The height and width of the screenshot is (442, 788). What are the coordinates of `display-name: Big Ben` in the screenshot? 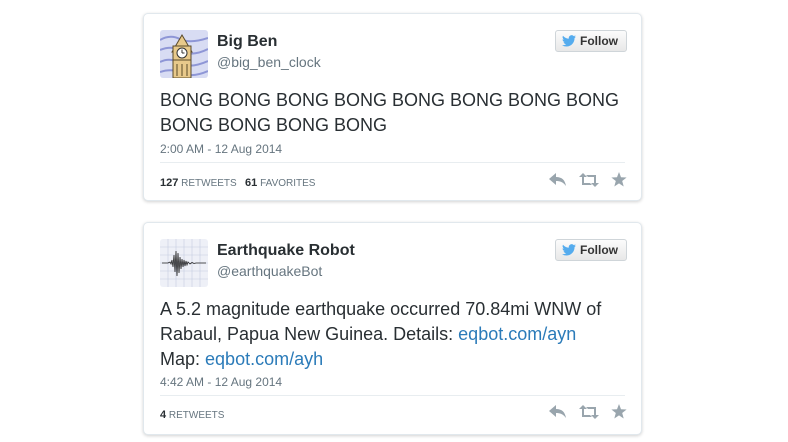 It's located at (247, 42).